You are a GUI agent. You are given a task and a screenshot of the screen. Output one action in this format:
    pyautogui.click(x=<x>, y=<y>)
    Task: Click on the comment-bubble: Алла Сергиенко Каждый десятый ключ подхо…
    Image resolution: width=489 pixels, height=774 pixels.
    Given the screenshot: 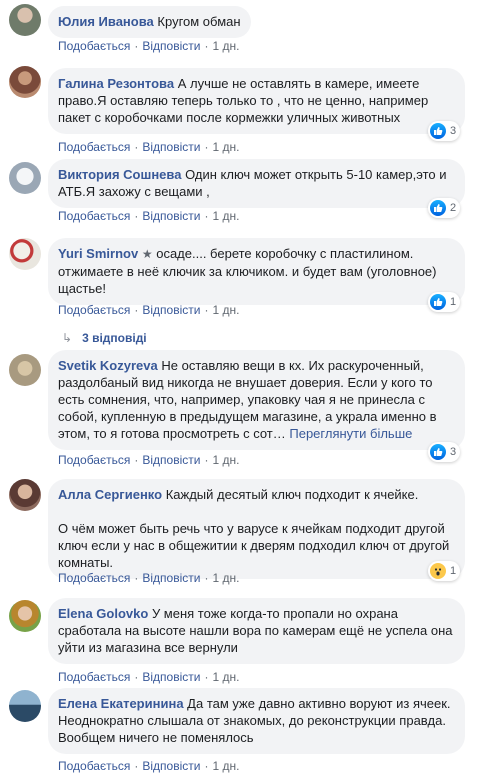 What is the action you would take?
    pyautogui.click(x=256, y=529)
    